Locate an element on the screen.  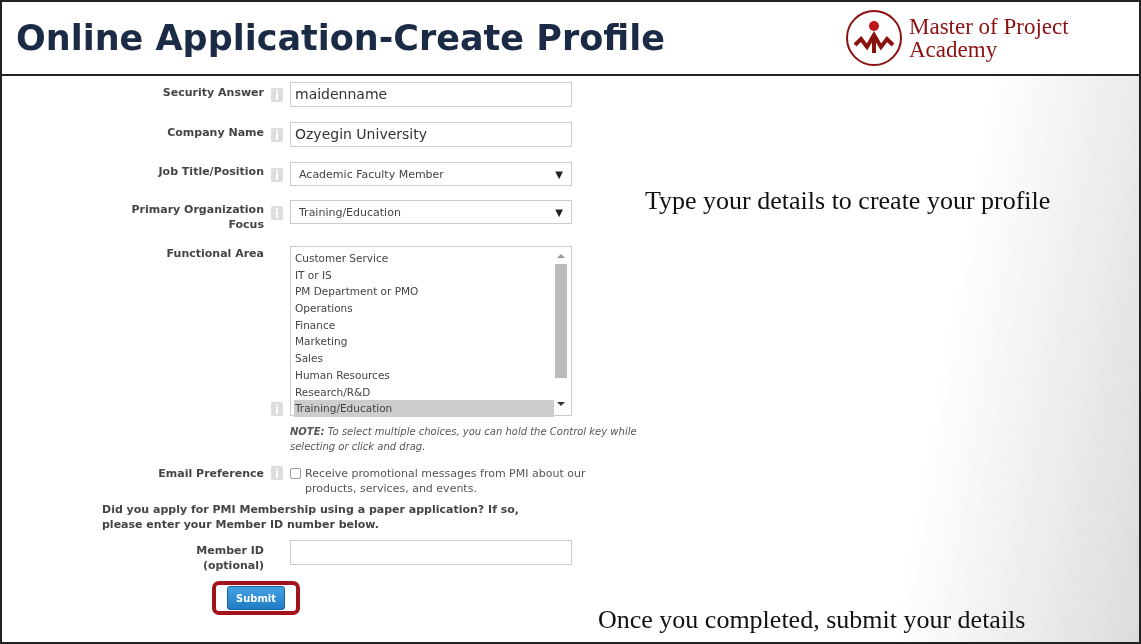
list-option: IT or IS is located at coordinates (424, 275).